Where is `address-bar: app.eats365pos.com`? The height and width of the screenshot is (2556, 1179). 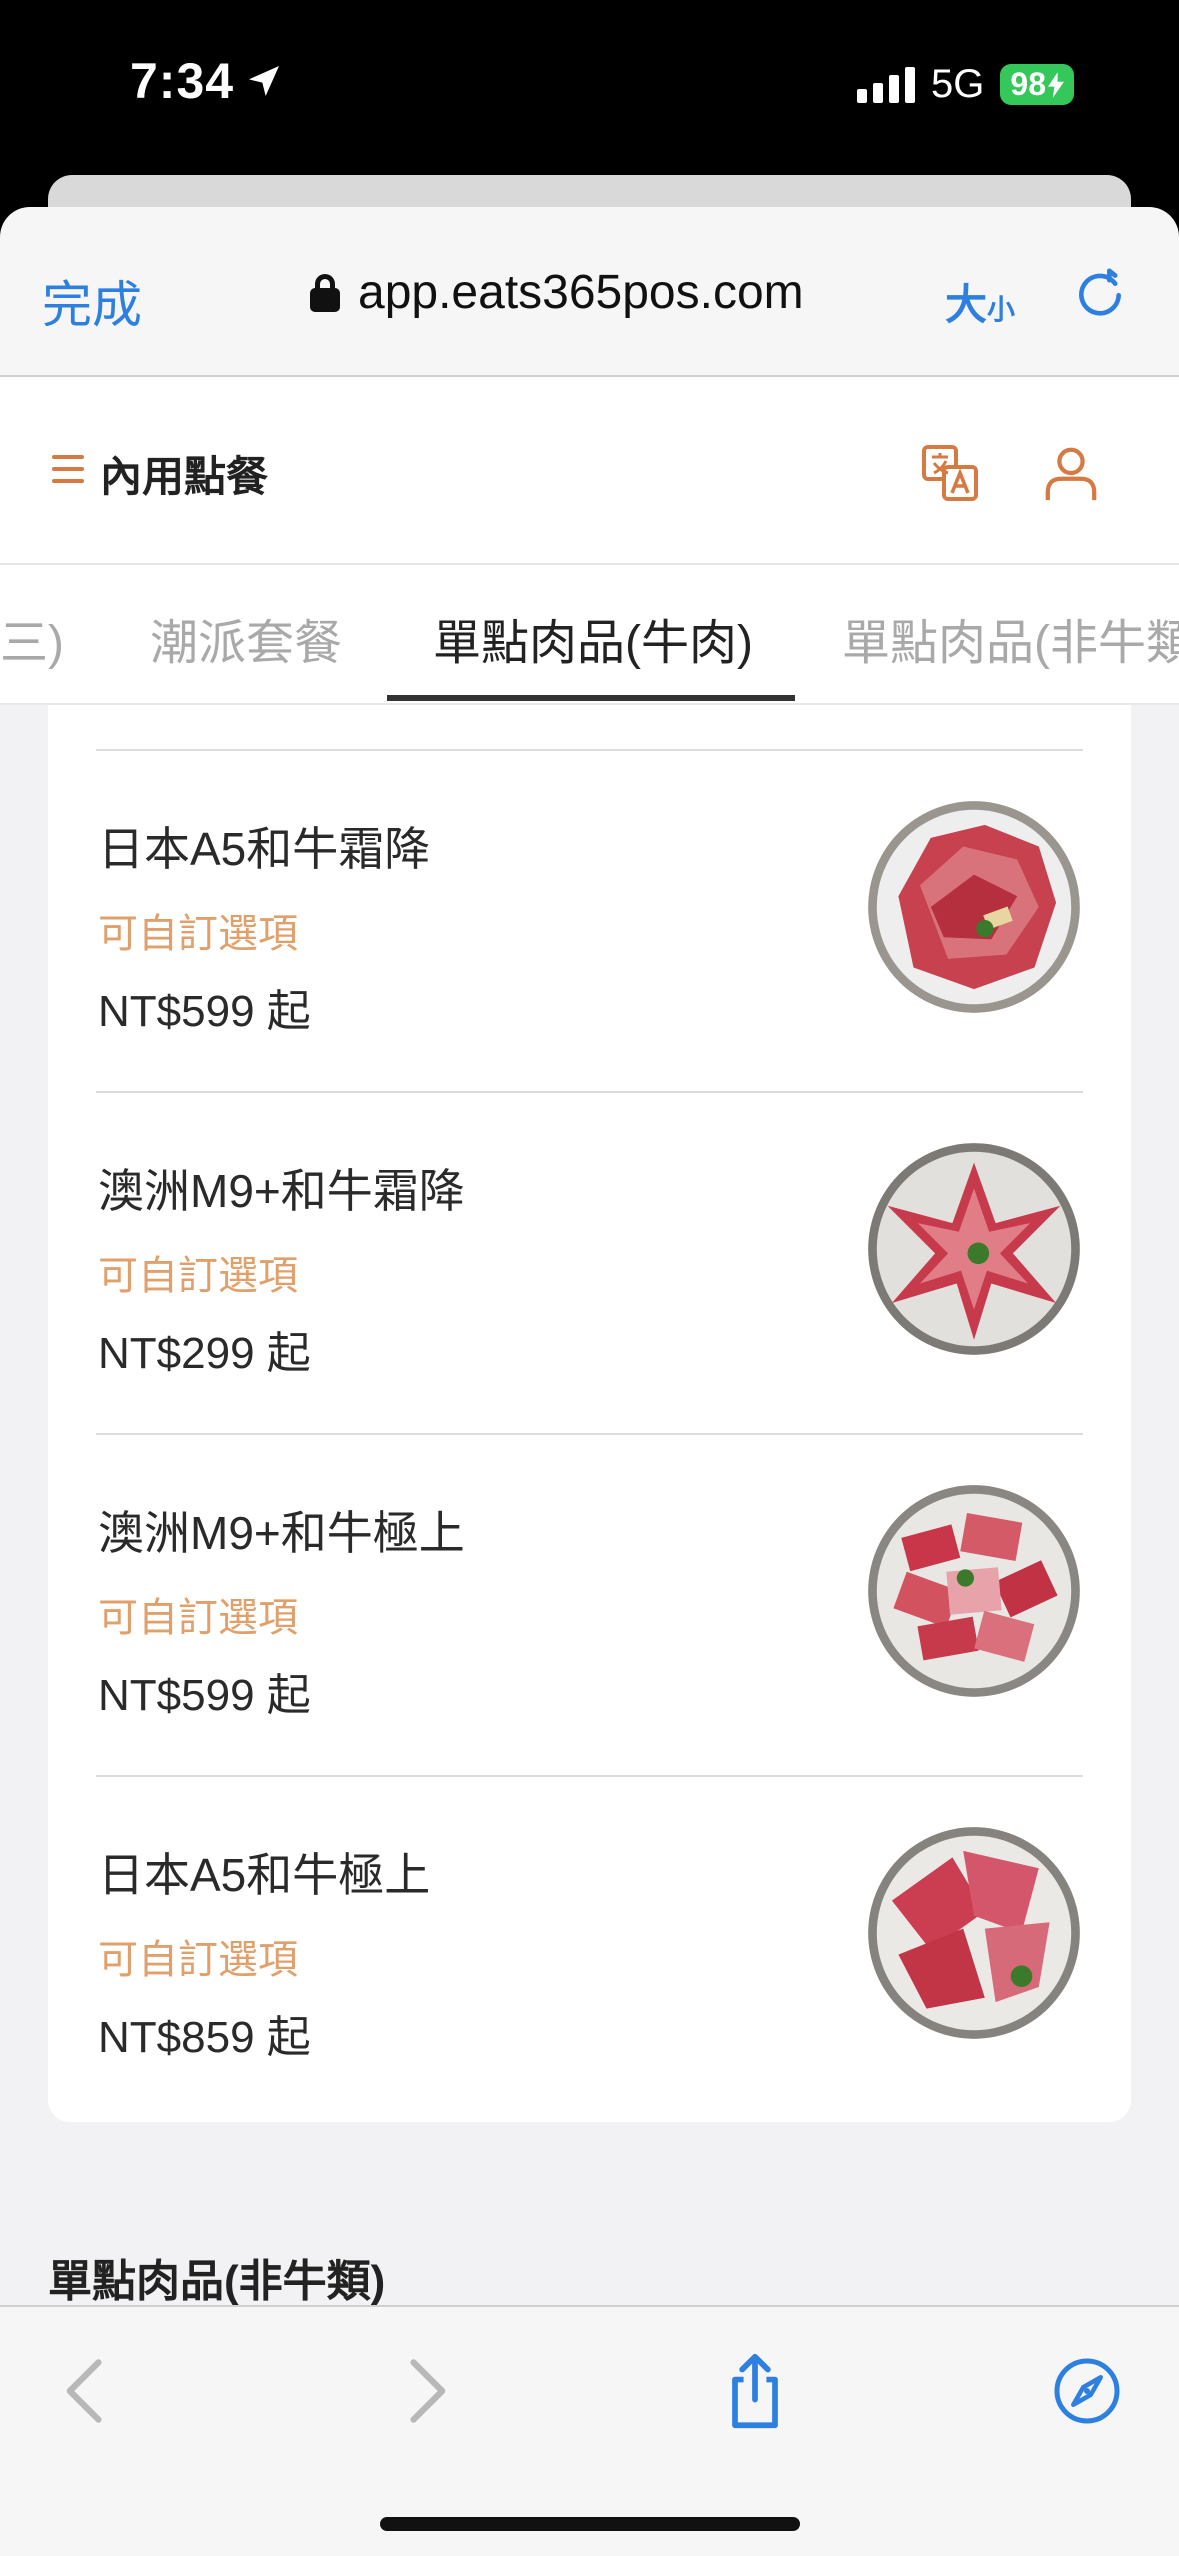
address-bar: app.eats365pos.com is located at coordinates (557, 292).